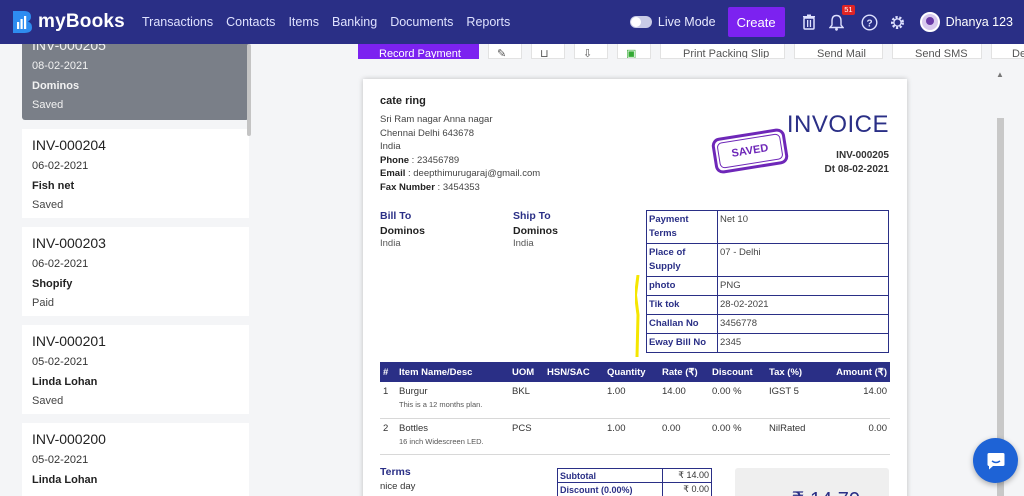 This screenshot has height=496, width=1024. What do you see at coordinates (574, 372) in the screenshot?
I see `col-hsn: HSN/SAC` at bounding box center [574, 372].